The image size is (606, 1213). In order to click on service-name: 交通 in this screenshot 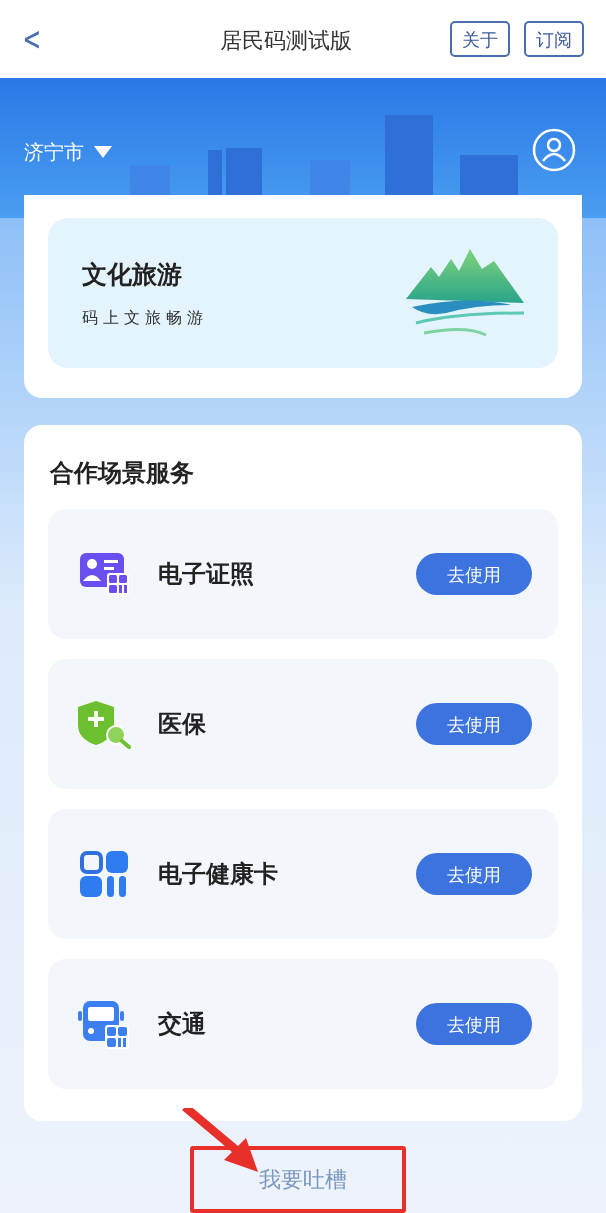, I will do `click(182, 1024)`.